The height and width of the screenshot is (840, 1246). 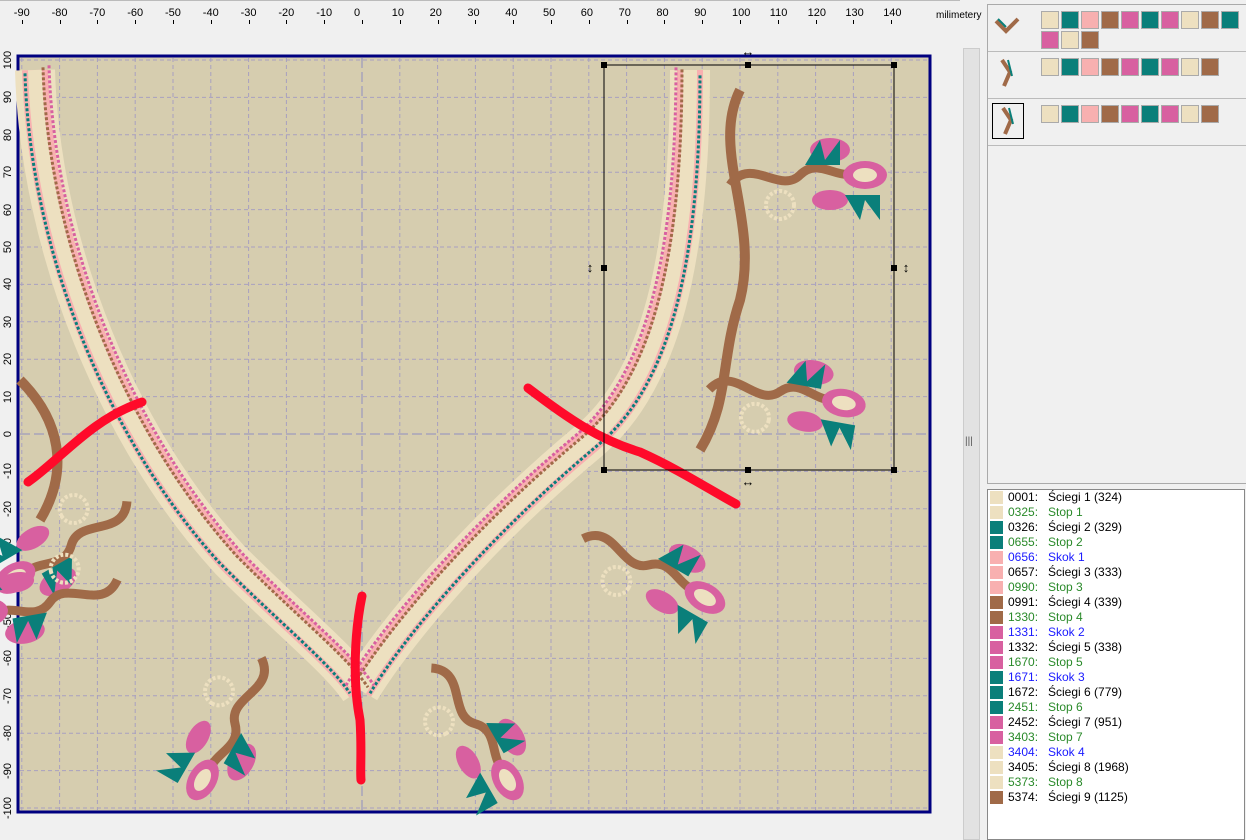 I want to click on stitch-label: Ściegi 9 (1125), so click(x=1088, y=797).